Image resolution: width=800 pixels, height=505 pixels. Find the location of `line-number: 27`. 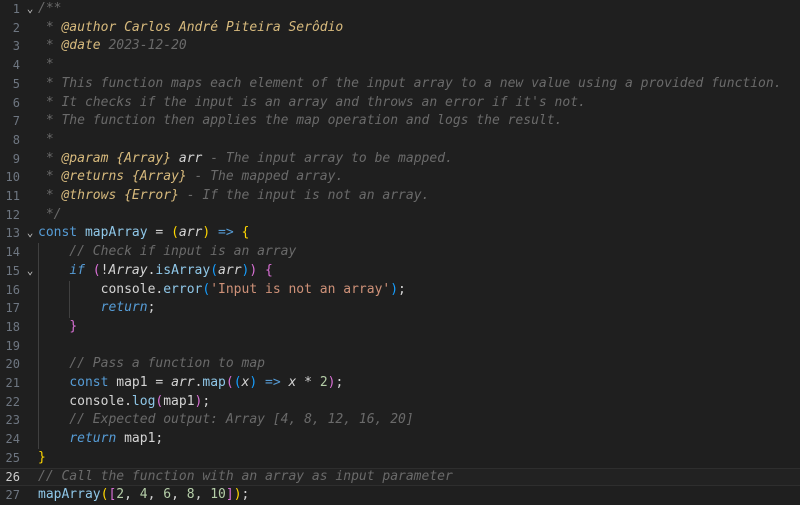

line-number: 27 is located at coordinates (12, 495).